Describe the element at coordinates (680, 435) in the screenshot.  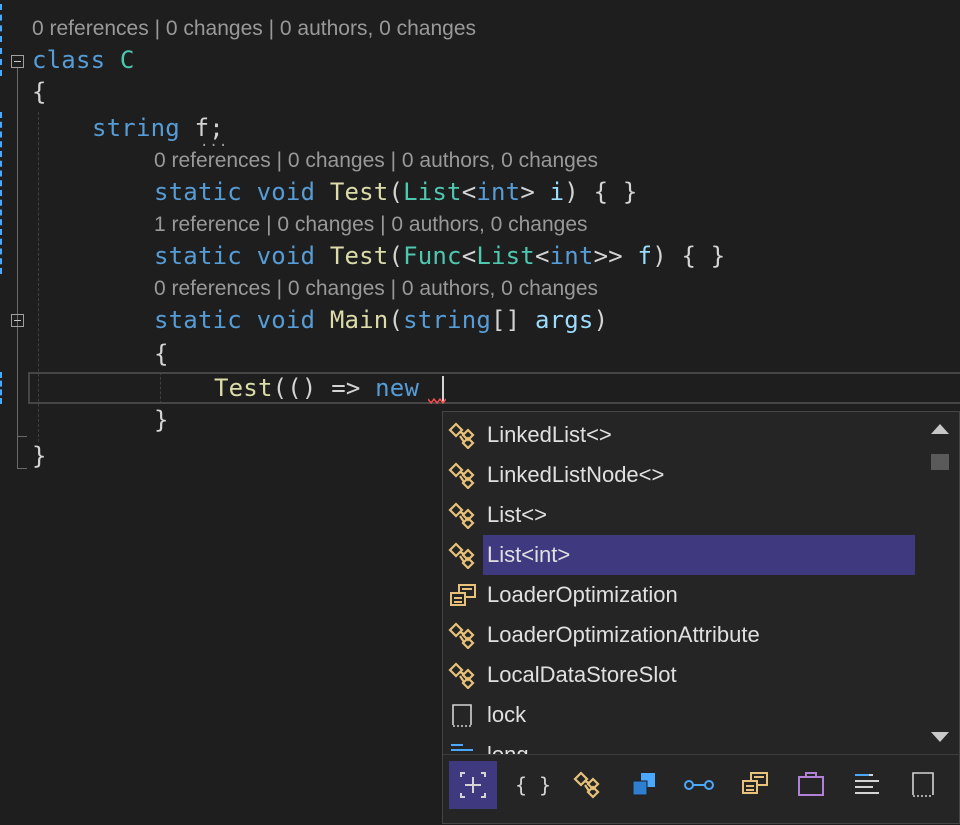
I see `completion-item: LinkedList<>` at that location.